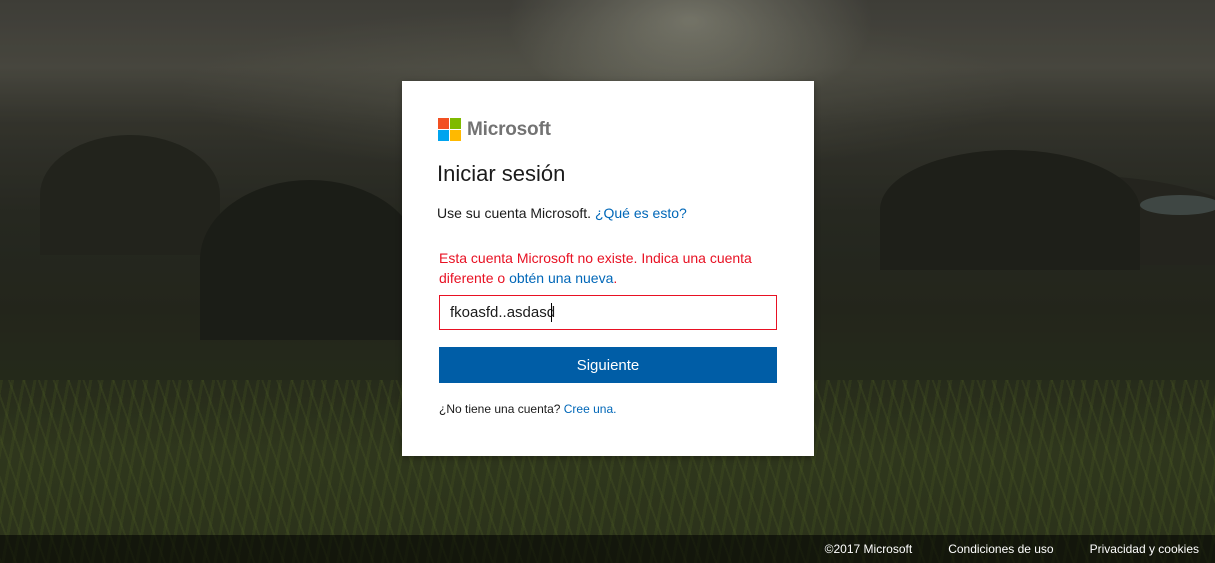 This screenshot has width=1215, height=563. Describe the element at coordinates (641, 213) in the screenshot. I see `whats-this-link: ¿Qué es esto?` at that location.